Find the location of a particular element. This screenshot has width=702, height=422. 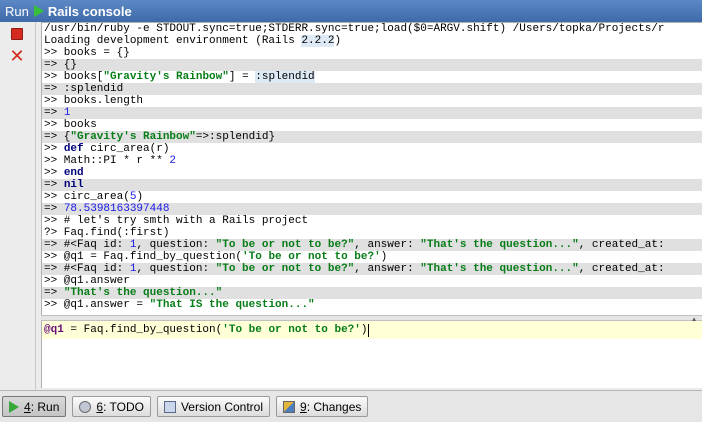

console-line: >> @q1.answer is located at coordinates (372, 281).